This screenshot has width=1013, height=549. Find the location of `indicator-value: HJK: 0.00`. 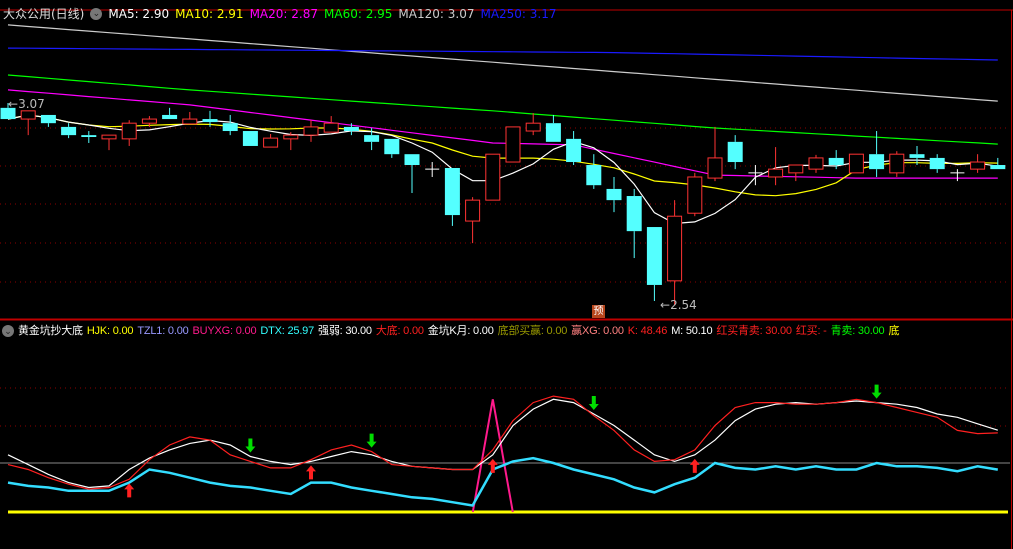

indicator-value: HJK: 0.00 is located at coordinates (110, 331).